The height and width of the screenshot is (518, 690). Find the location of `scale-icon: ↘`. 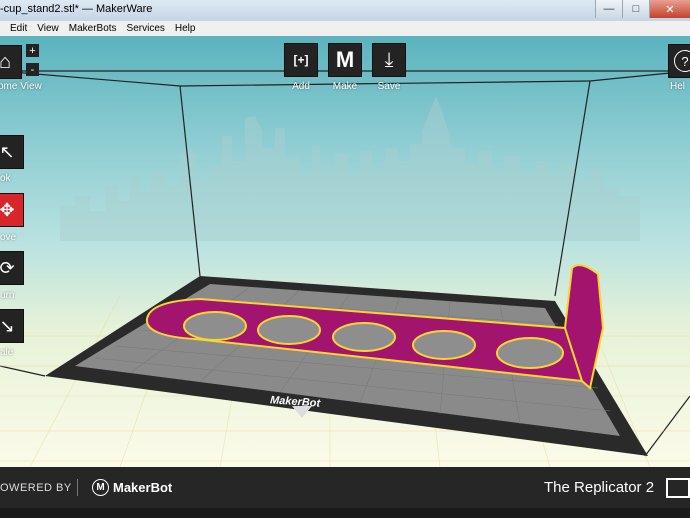

scale-icon: ↘ is located at coordinates (7, 325).